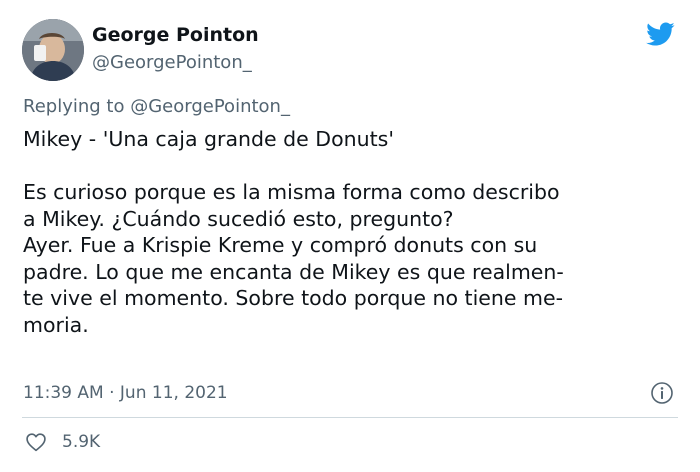 The image size is (700, 472). Describe the element at coordinates (208, 139) in the screenshot. I see `tweet-text-line: Mikey - 'Una caja grande de Donuts'` at that location.